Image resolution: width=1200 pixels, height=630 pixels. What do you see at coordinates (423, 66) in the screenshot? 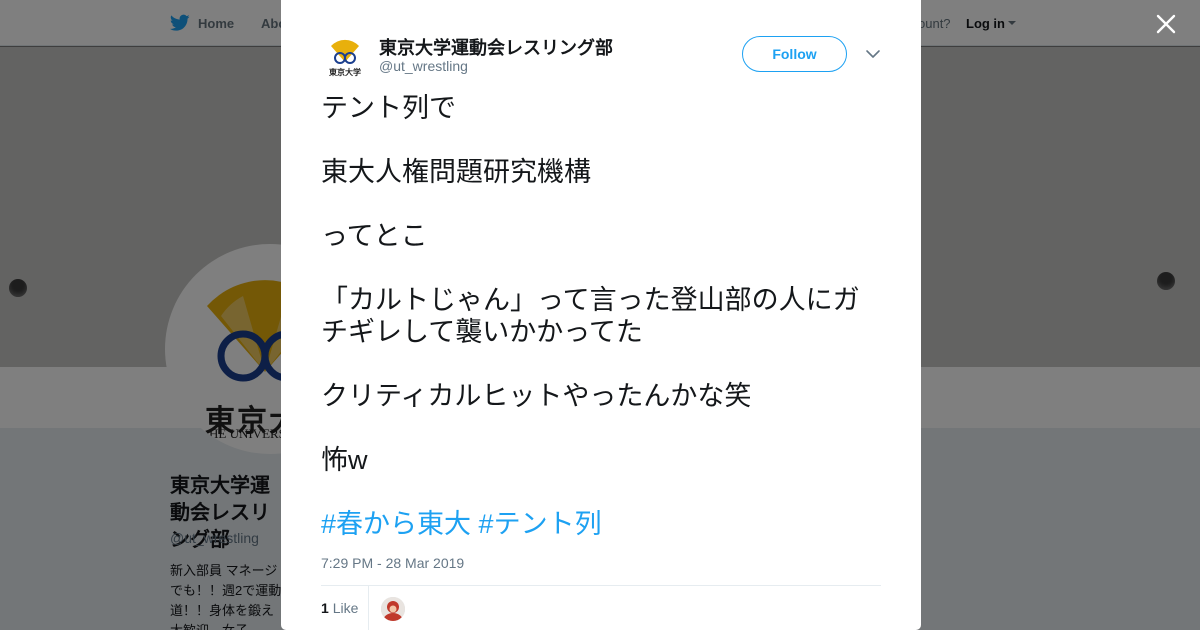
I see `author-handle: @ut_wrestling` at bounding box center [423, 66].